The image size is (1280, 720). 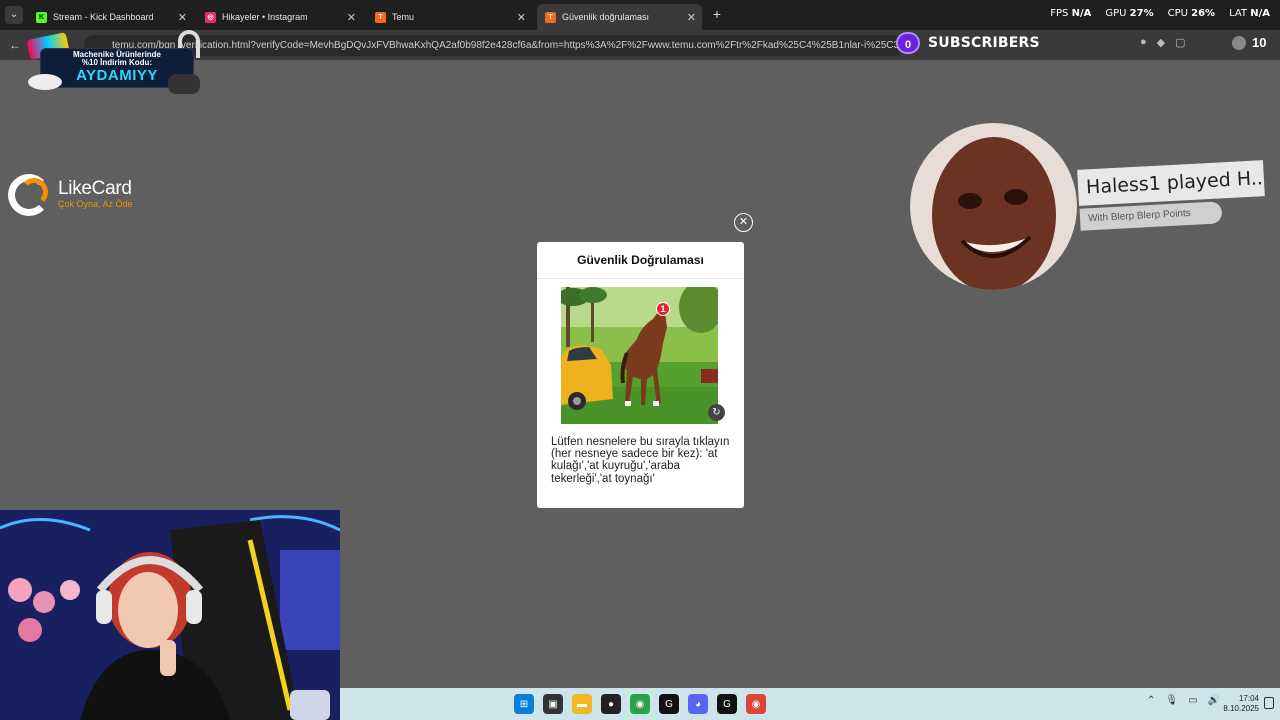 I want to click on obs-icon: ●, so click(x=611, y=704).